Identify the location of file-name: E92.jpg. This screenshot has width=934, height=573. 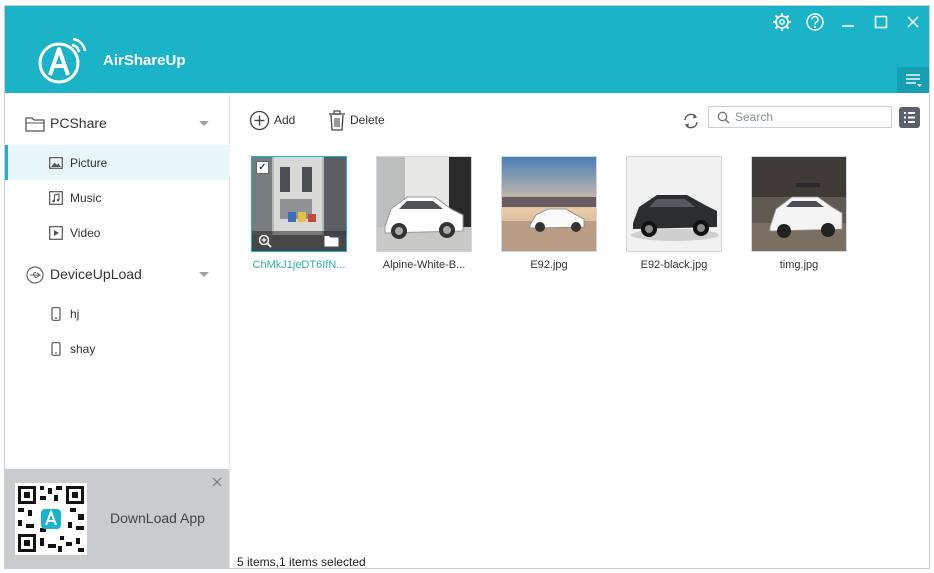
(549, 265).